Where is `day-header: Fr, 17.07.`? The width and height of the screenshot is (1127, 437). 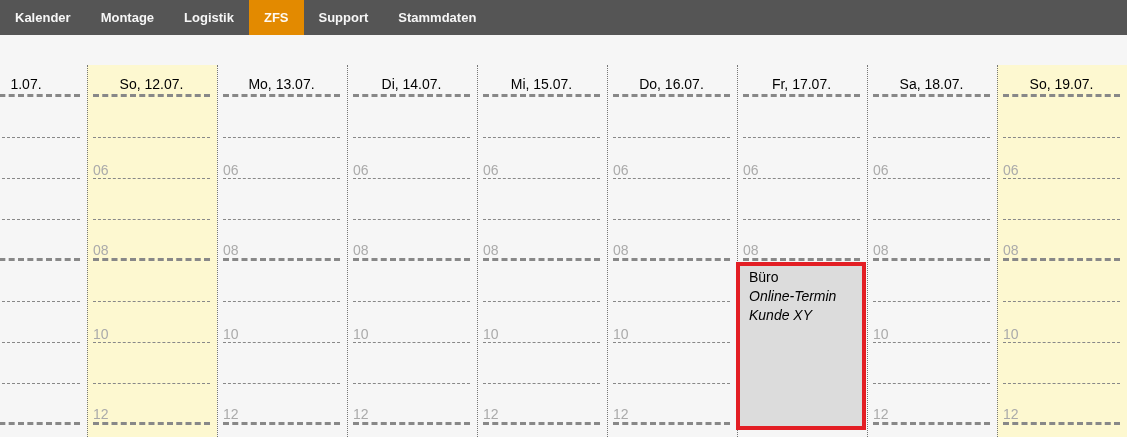
day-header: Fr, 17.07. is located at coordinates (801, 84).